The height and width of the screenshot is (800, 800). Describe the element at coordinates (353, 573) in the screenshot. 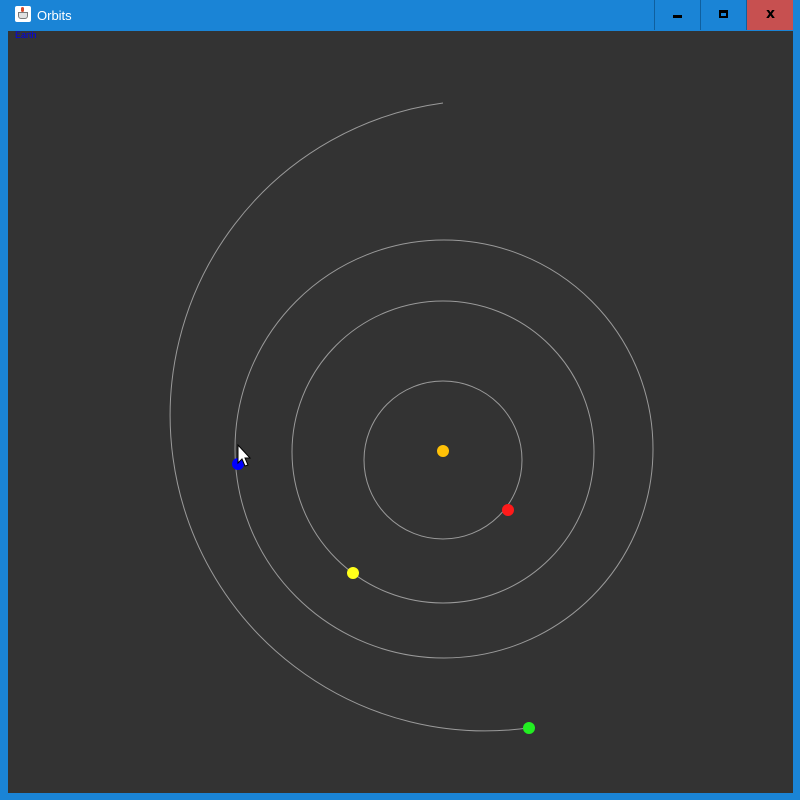

I see `yellow-planet` at that location.